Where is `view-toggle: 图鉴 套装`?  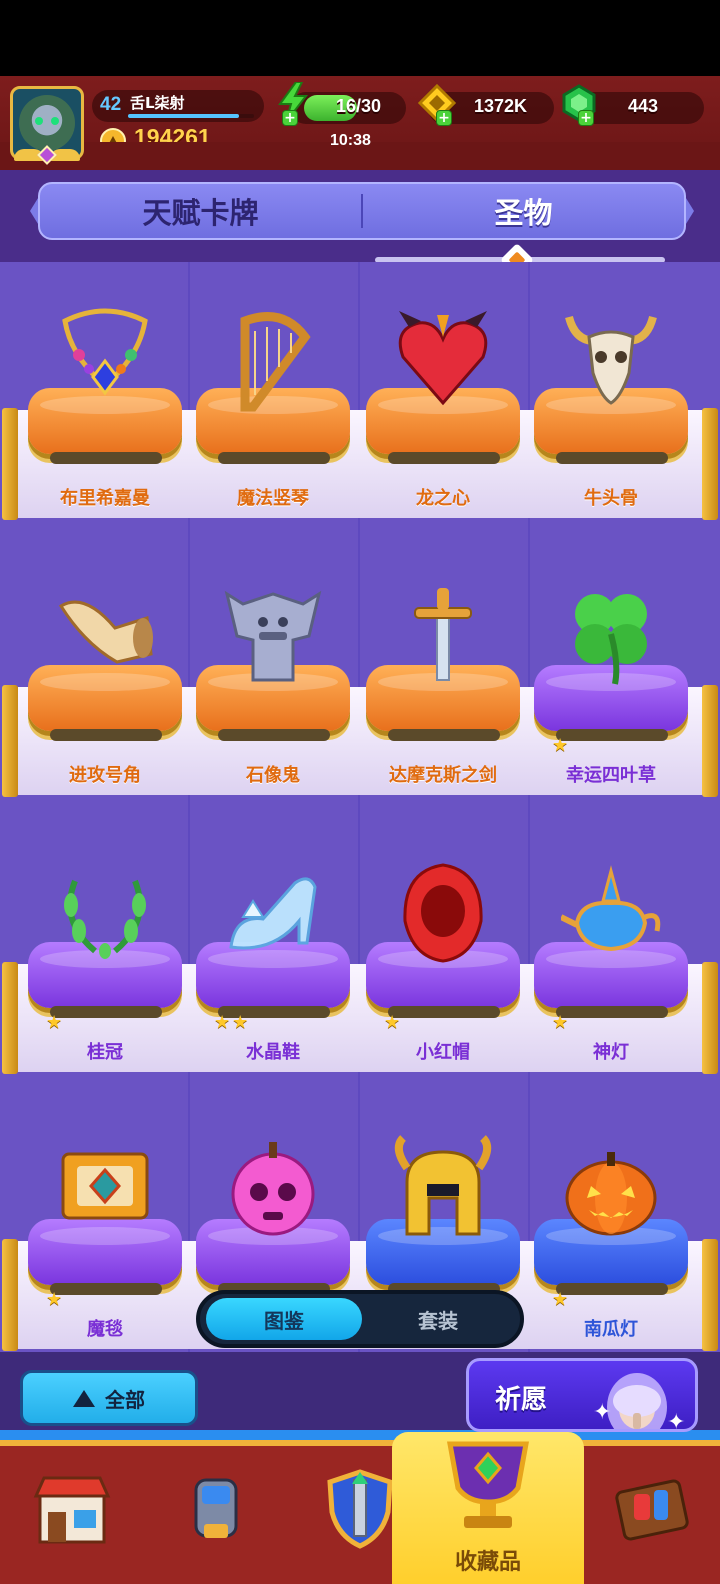
view-toggle: 图鉴 套装 is located at coordinates (360, 1319).